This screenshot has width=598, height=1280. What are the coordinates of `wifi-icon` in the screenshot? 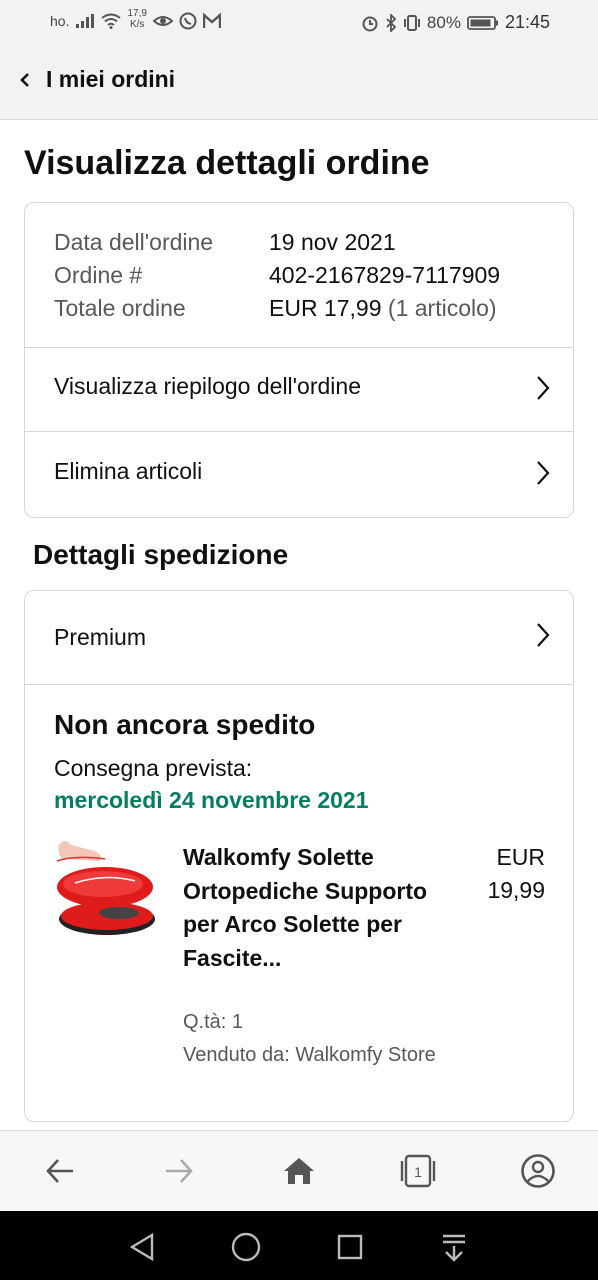 It's located at (111, 21).